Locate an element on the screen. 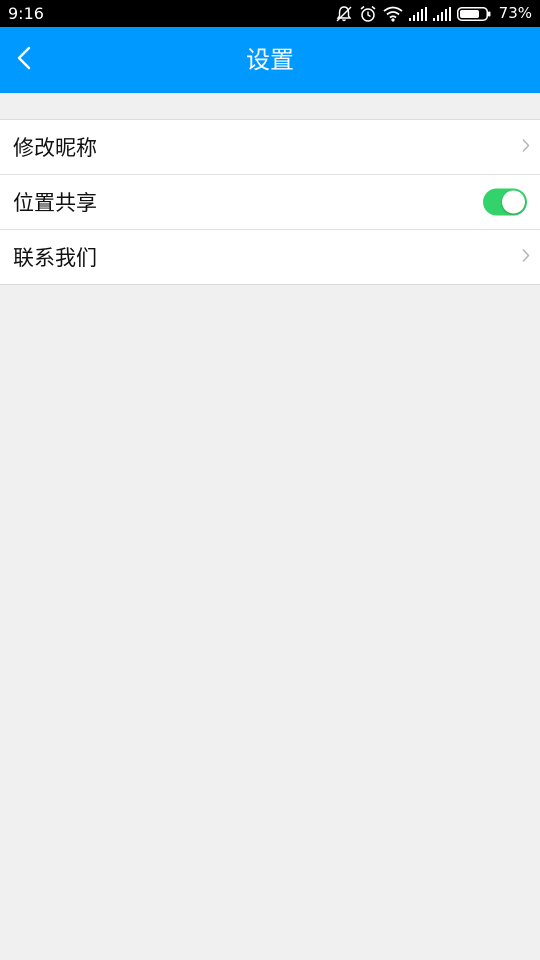 The height and width of the screenshot is (960, 540). status-time: 9:16 is located at coordinates (26, 13).